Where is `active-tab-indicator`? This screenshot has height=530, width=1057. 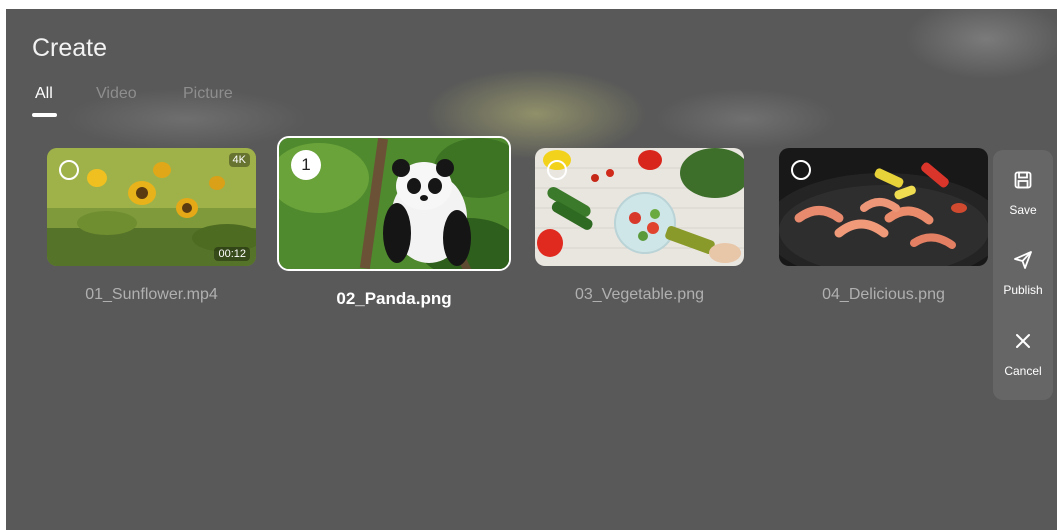 active-tab-indicator is located at coordinates (44, 115).